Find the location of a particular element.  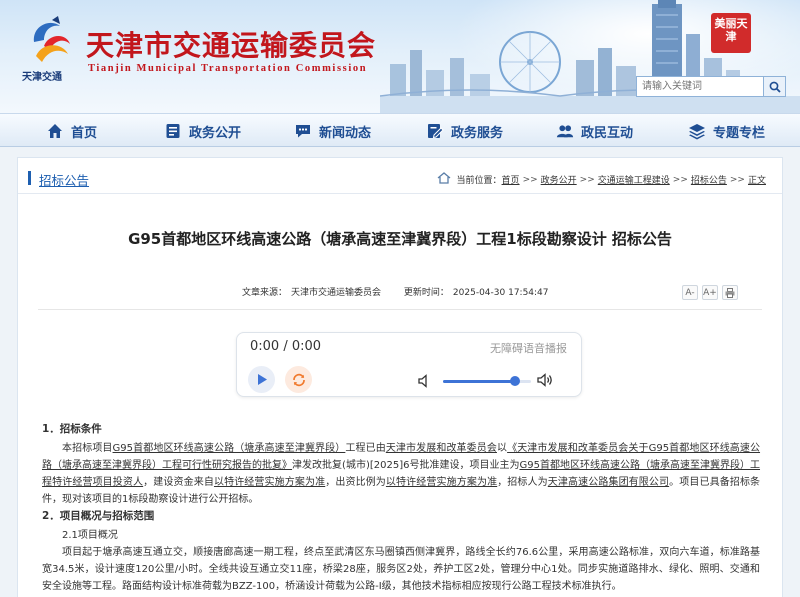

breadcrumb-home: 首页 is located at coordinates (511, 179).